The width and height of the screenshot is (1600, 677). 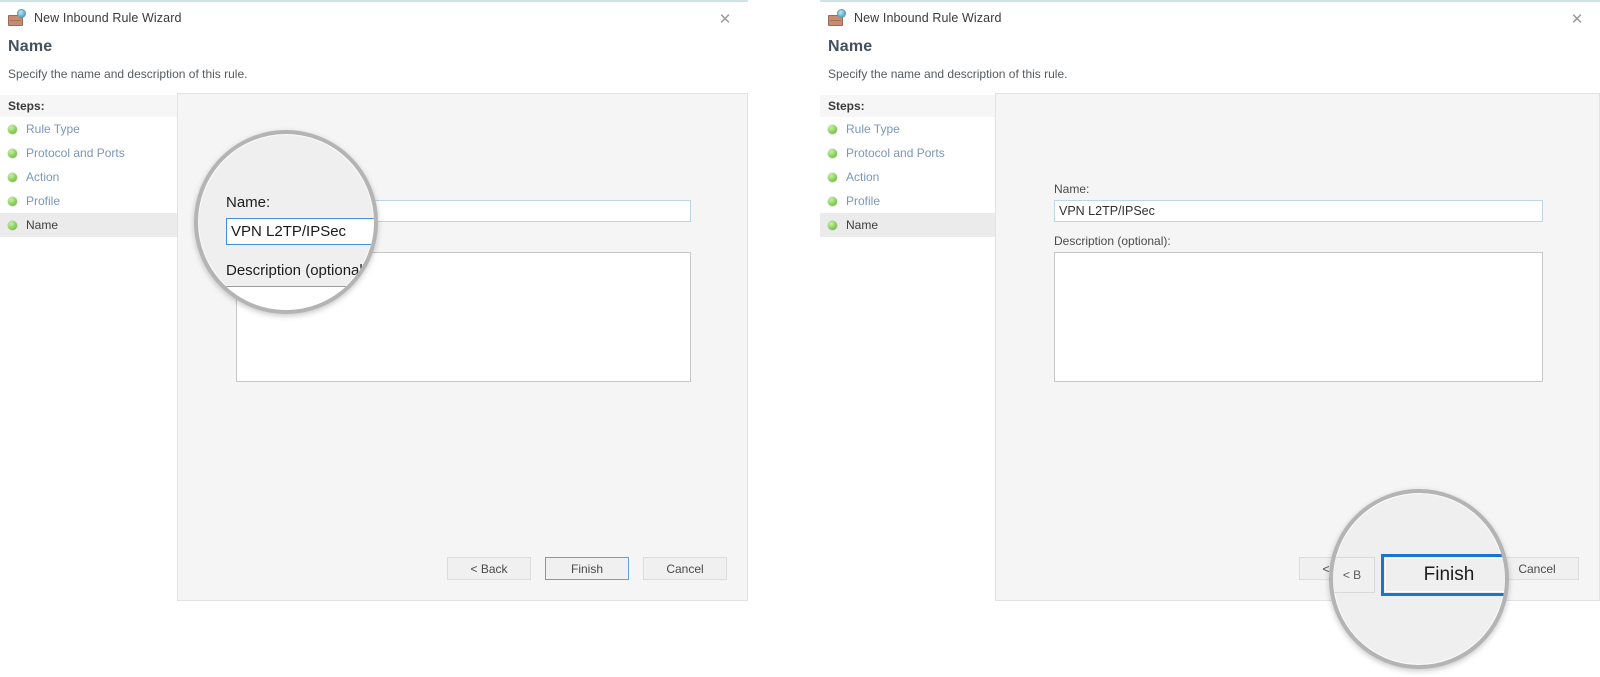 I want to click on titlebar-right: New Inbound Rule Wizard ✕, so click(x=1210, y=17).